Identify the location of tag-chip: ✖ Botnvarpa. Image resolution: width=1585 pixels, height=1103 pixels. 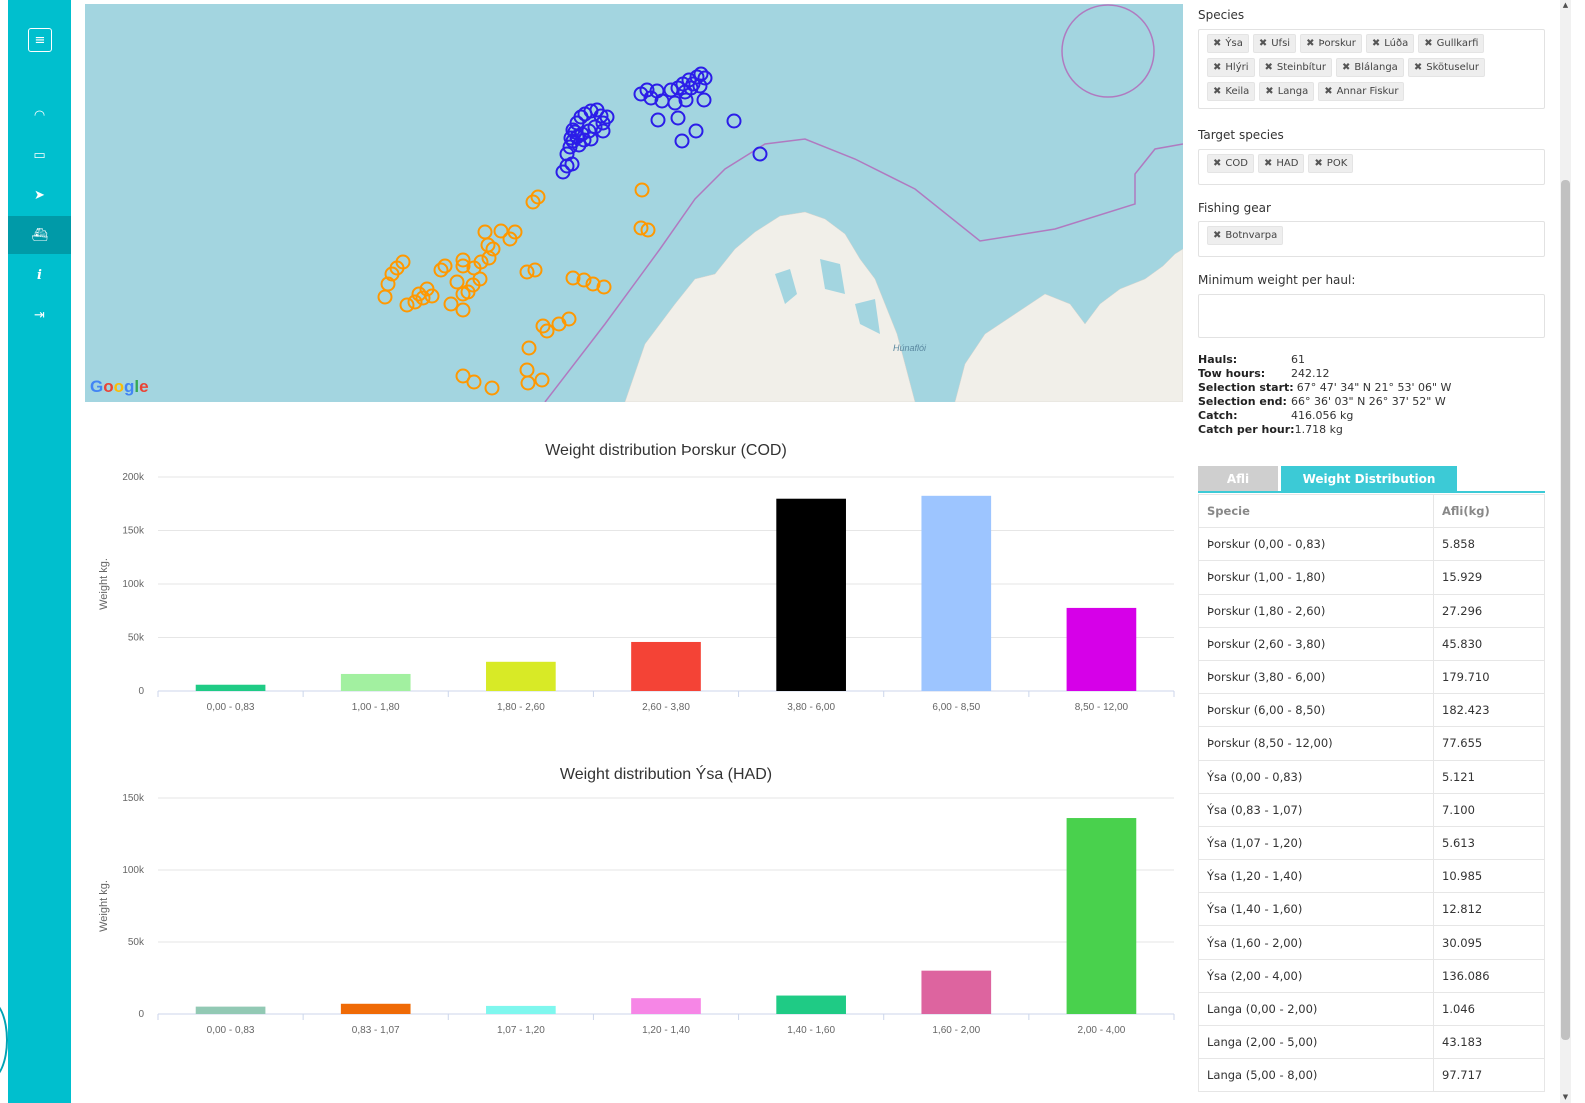
(1245, 235).